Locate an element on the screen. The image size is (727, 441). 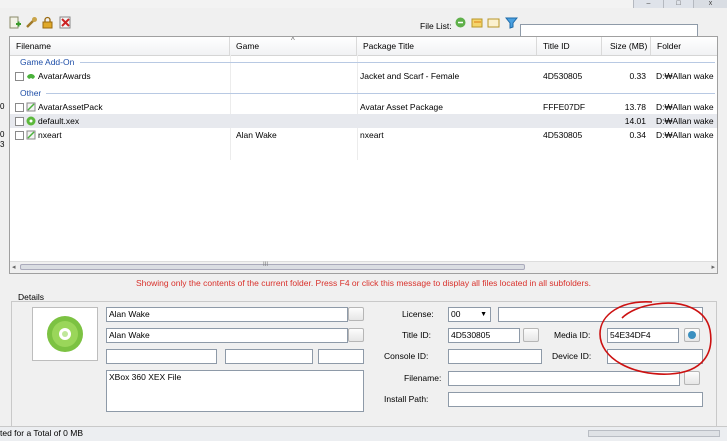
cell-size: 0.33 is located at coordinates (637, 76).